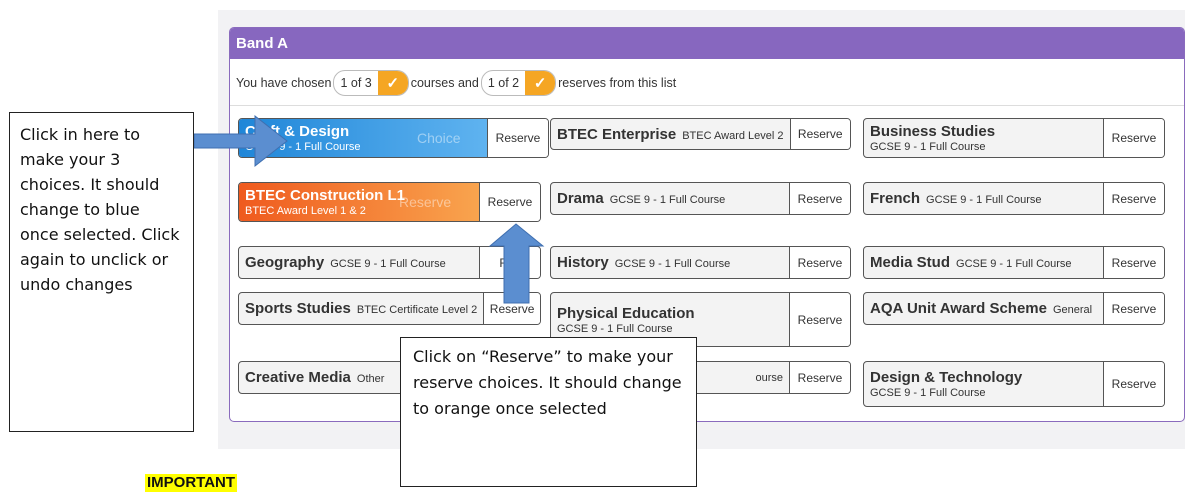  What do you see at coordinates (191, 483) in the screenshot?
I see `important-label: IMPORTANT` at bounding box center [191, 483].